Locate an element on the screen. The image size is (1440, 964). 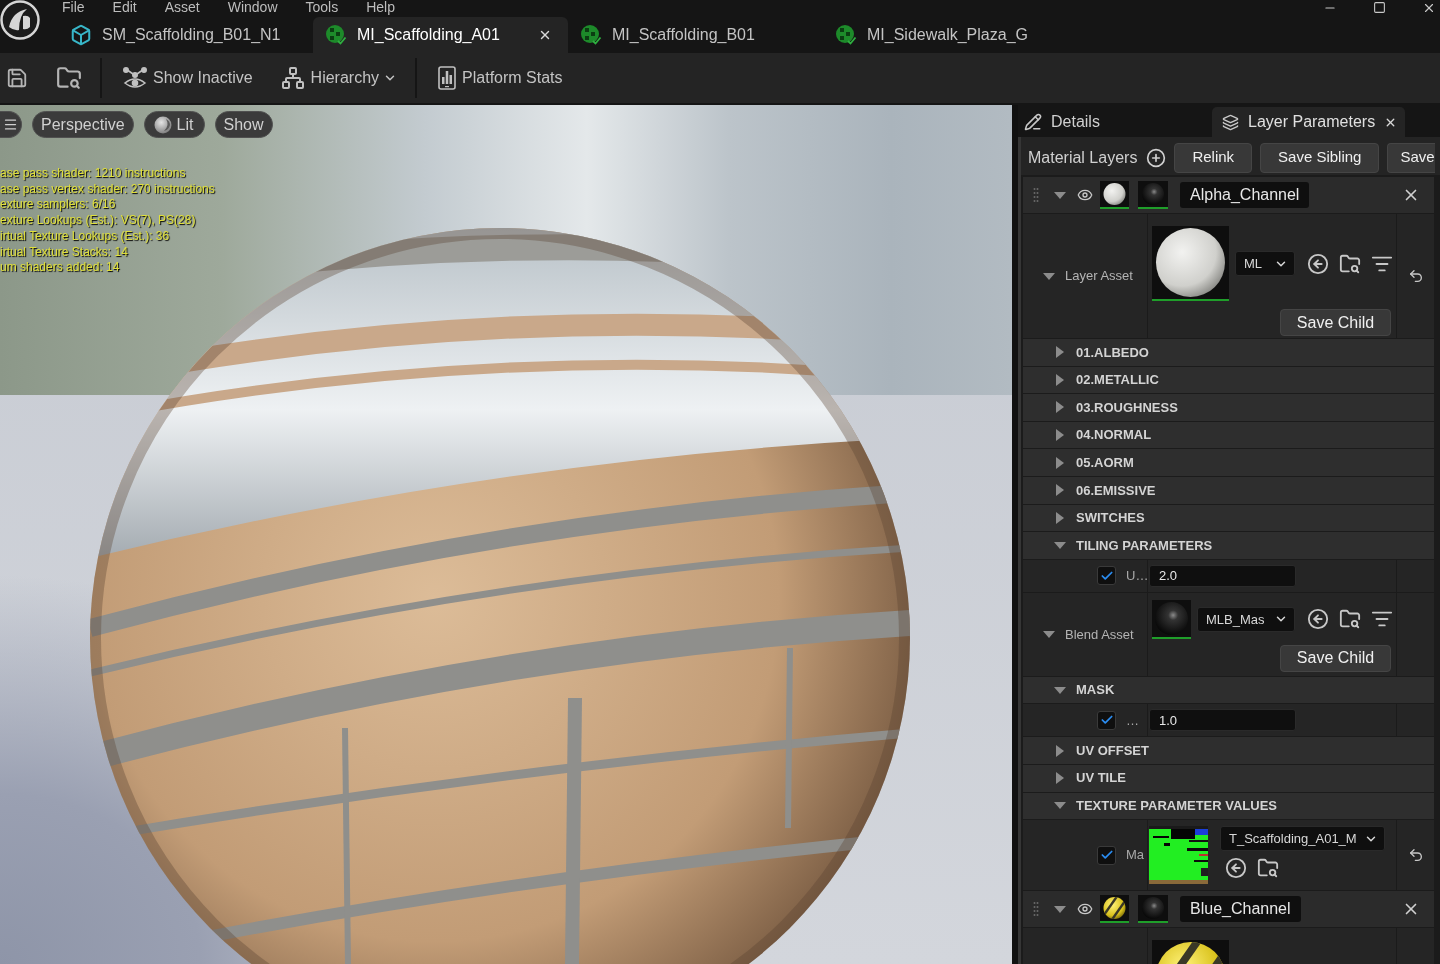
phone-chart-icon is located at coordinates (447, 78).